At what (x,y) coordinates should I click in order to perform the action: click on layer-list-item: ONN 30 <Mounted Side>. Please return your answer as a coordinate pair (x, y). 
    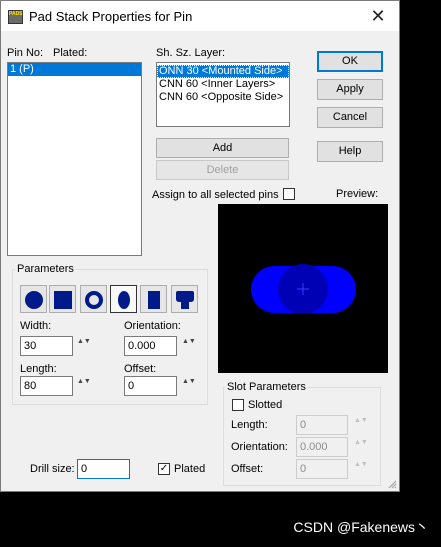
    Looking at the image, I should click on (223, 71).